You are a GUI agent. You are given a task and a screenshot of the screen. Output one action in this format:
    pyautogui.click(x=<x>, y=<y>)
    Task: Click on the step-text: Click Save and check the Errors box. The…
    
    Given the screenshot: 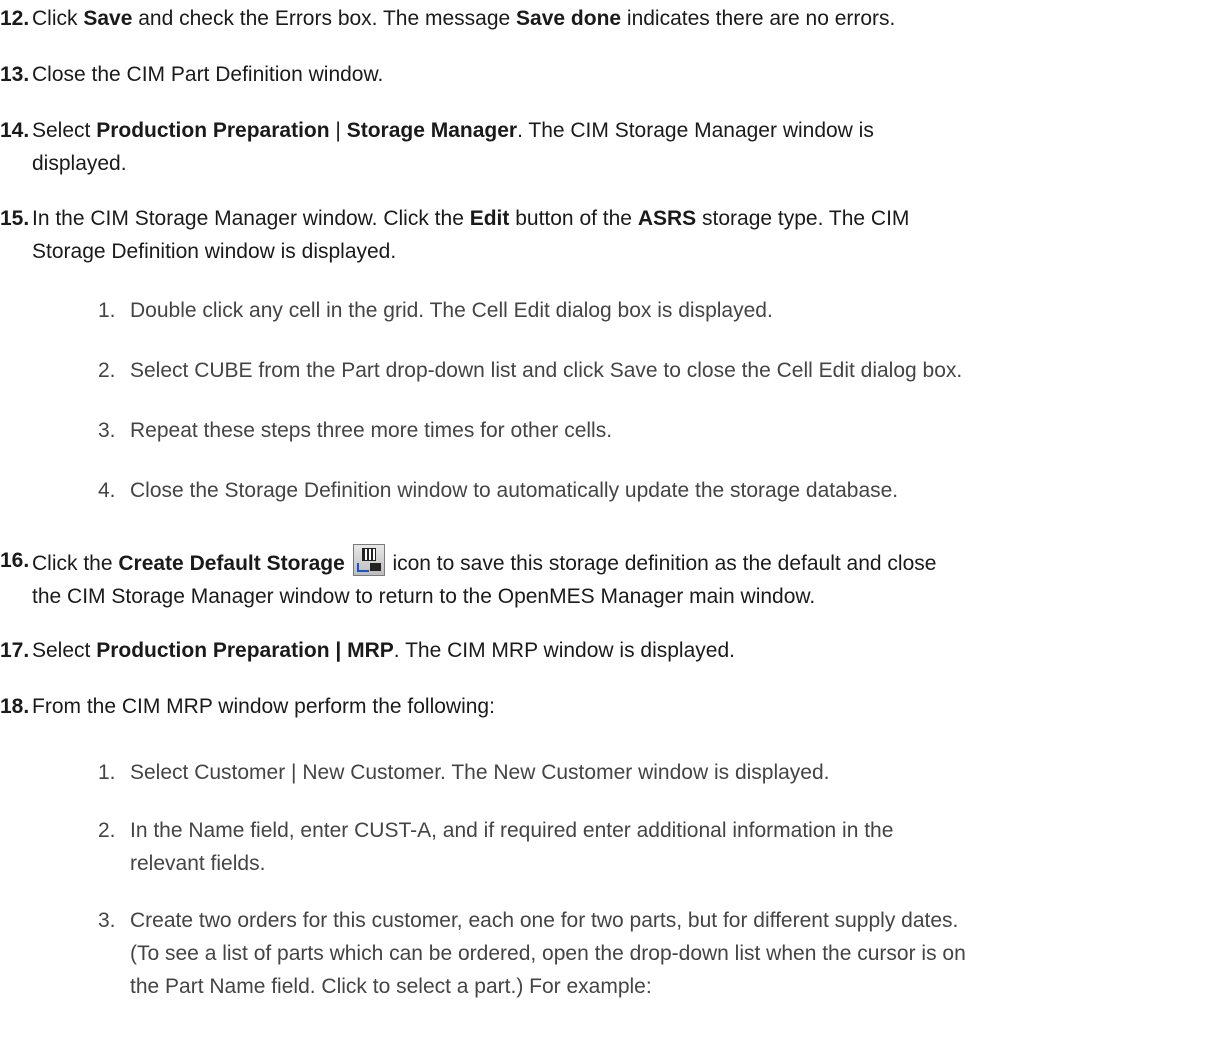 What is the action you would take?
    pyautogui.click(x=464, y=18)
    